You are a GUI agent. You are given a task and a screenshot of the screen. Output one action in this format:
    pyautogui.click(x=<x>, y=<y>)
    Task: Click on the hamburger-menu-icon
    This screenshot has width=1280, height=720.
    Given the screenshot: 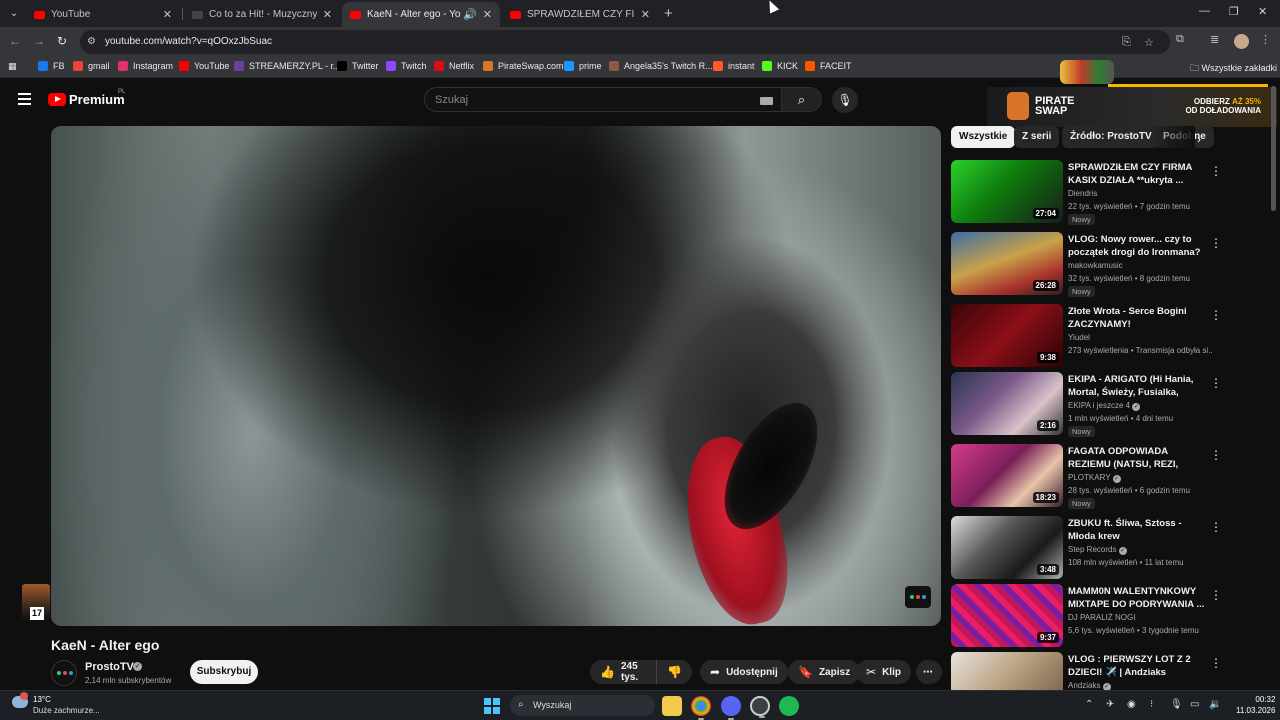 What is the action you would take?
    pyautogui.click(x=24, y=100)
    